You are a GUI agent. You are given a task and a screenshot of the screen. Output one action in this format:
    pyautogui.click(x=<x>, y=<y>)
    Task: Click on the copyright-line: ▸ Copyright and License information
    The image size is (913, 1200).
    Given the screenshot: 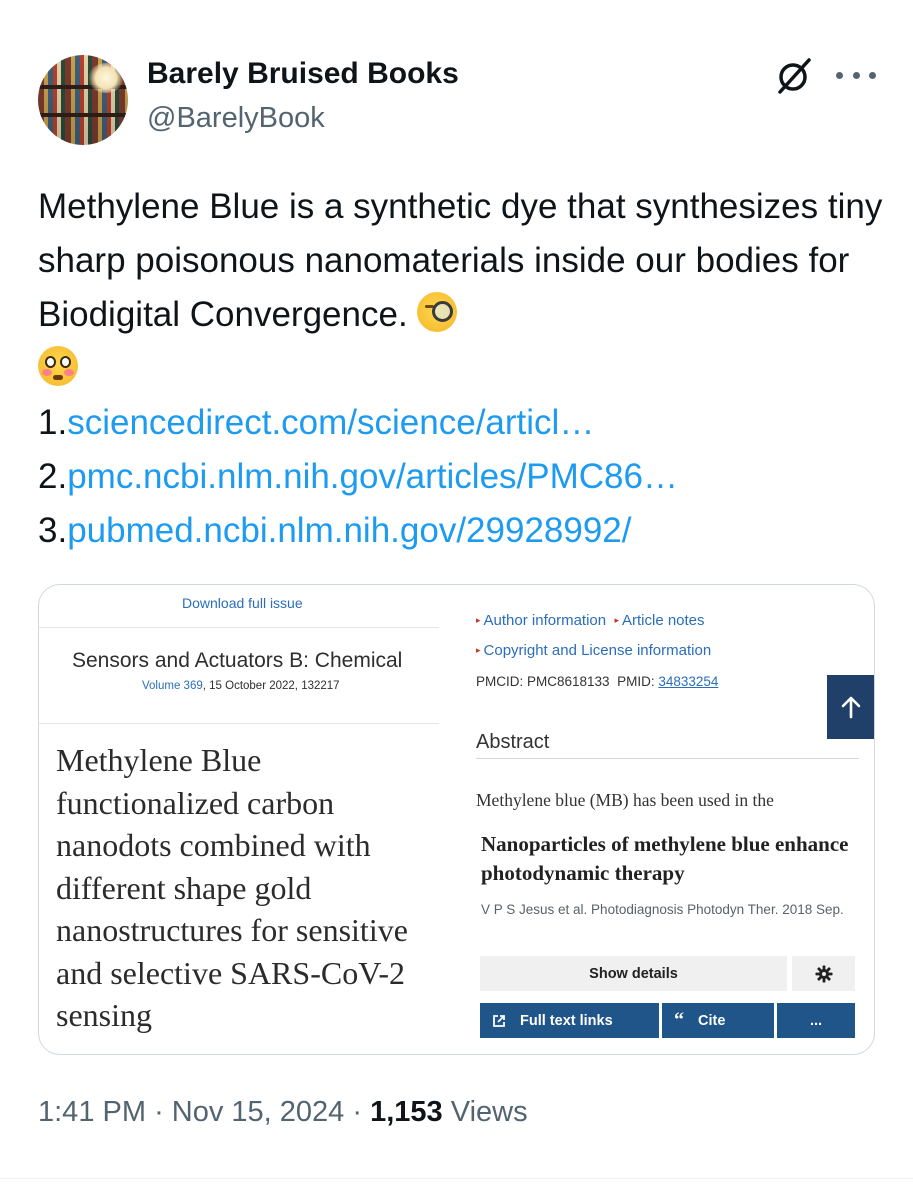 What is the action you would take?
    pyautogui.click(x=594, y=650)
    